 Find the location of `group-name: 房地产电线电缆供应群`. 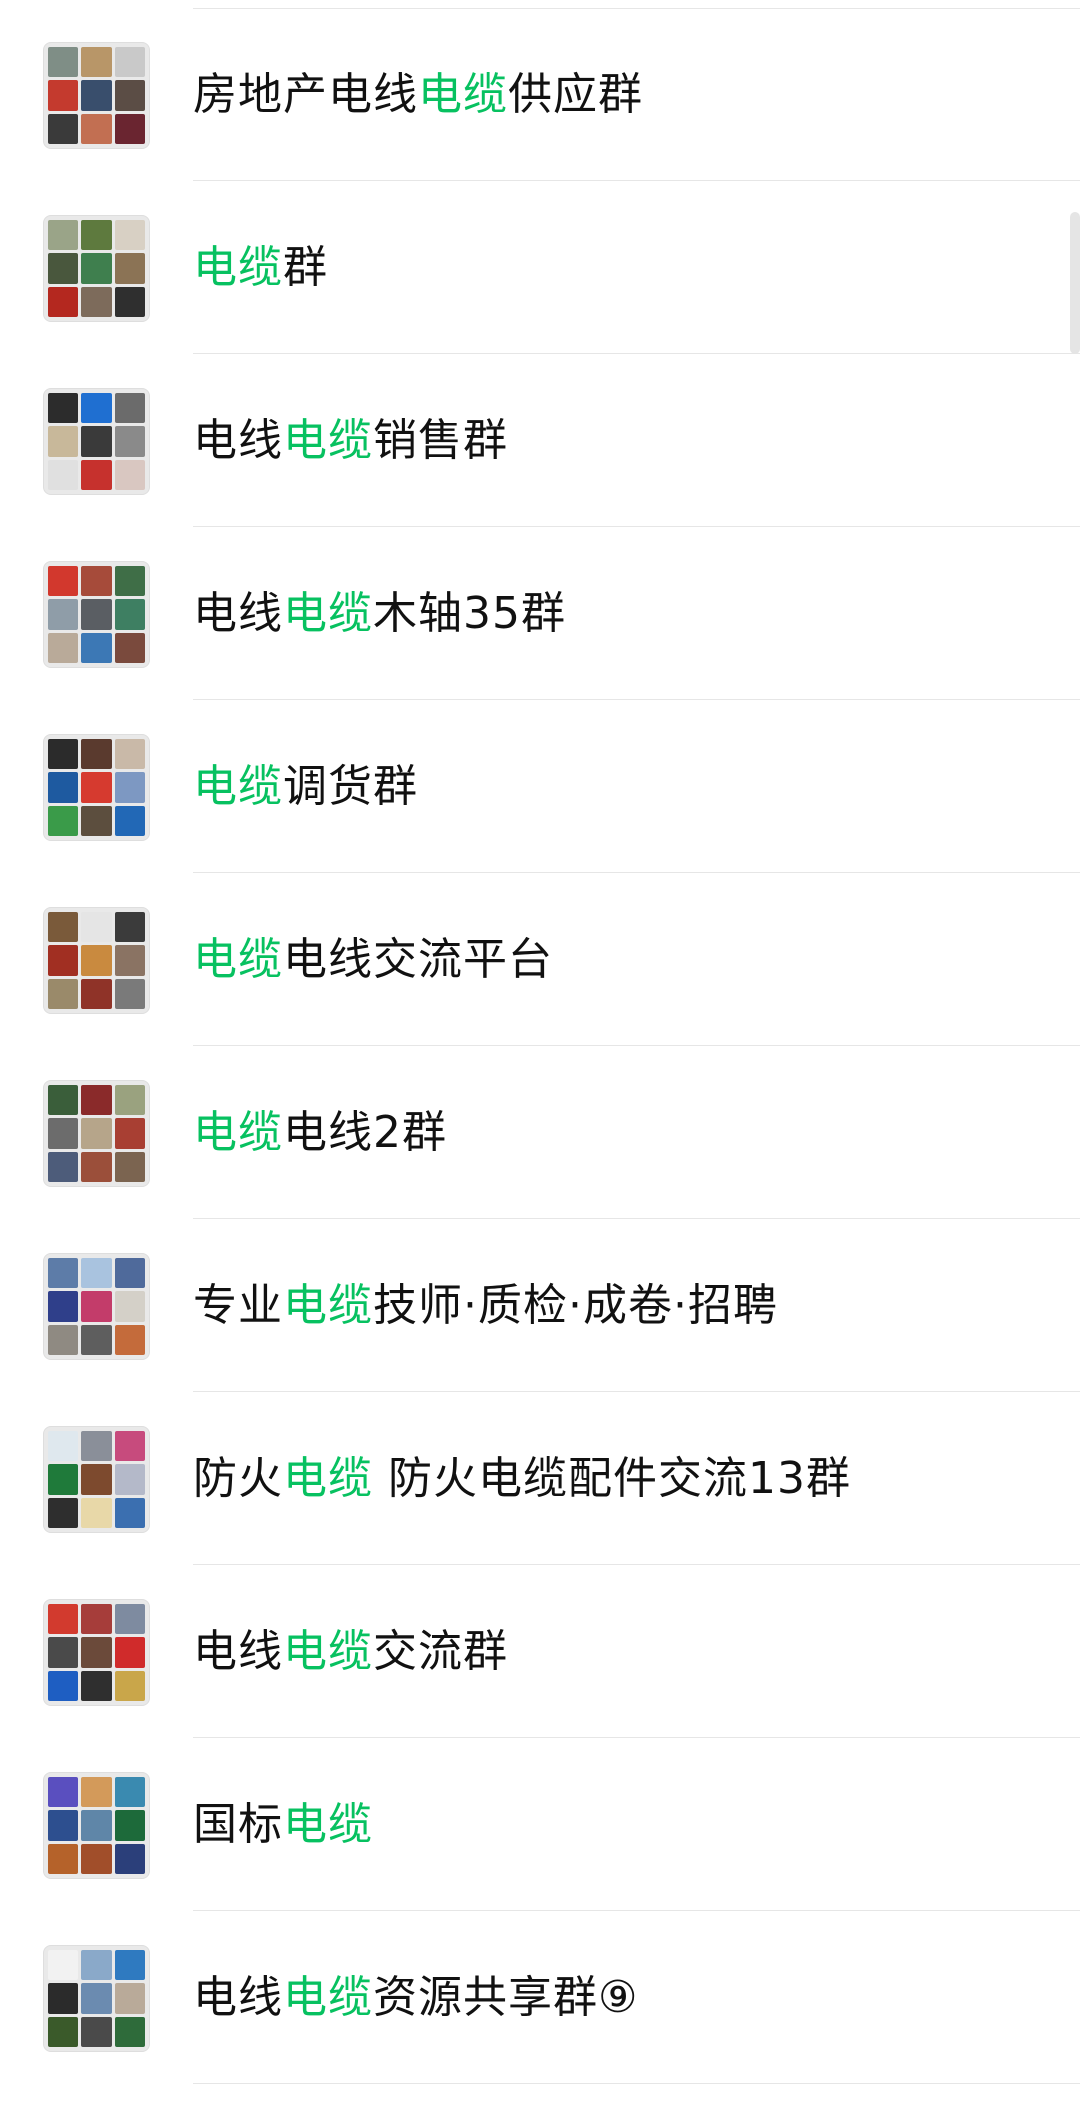

group-name: 房地产电线电缆供应群 is located at coordinates (418, 94).